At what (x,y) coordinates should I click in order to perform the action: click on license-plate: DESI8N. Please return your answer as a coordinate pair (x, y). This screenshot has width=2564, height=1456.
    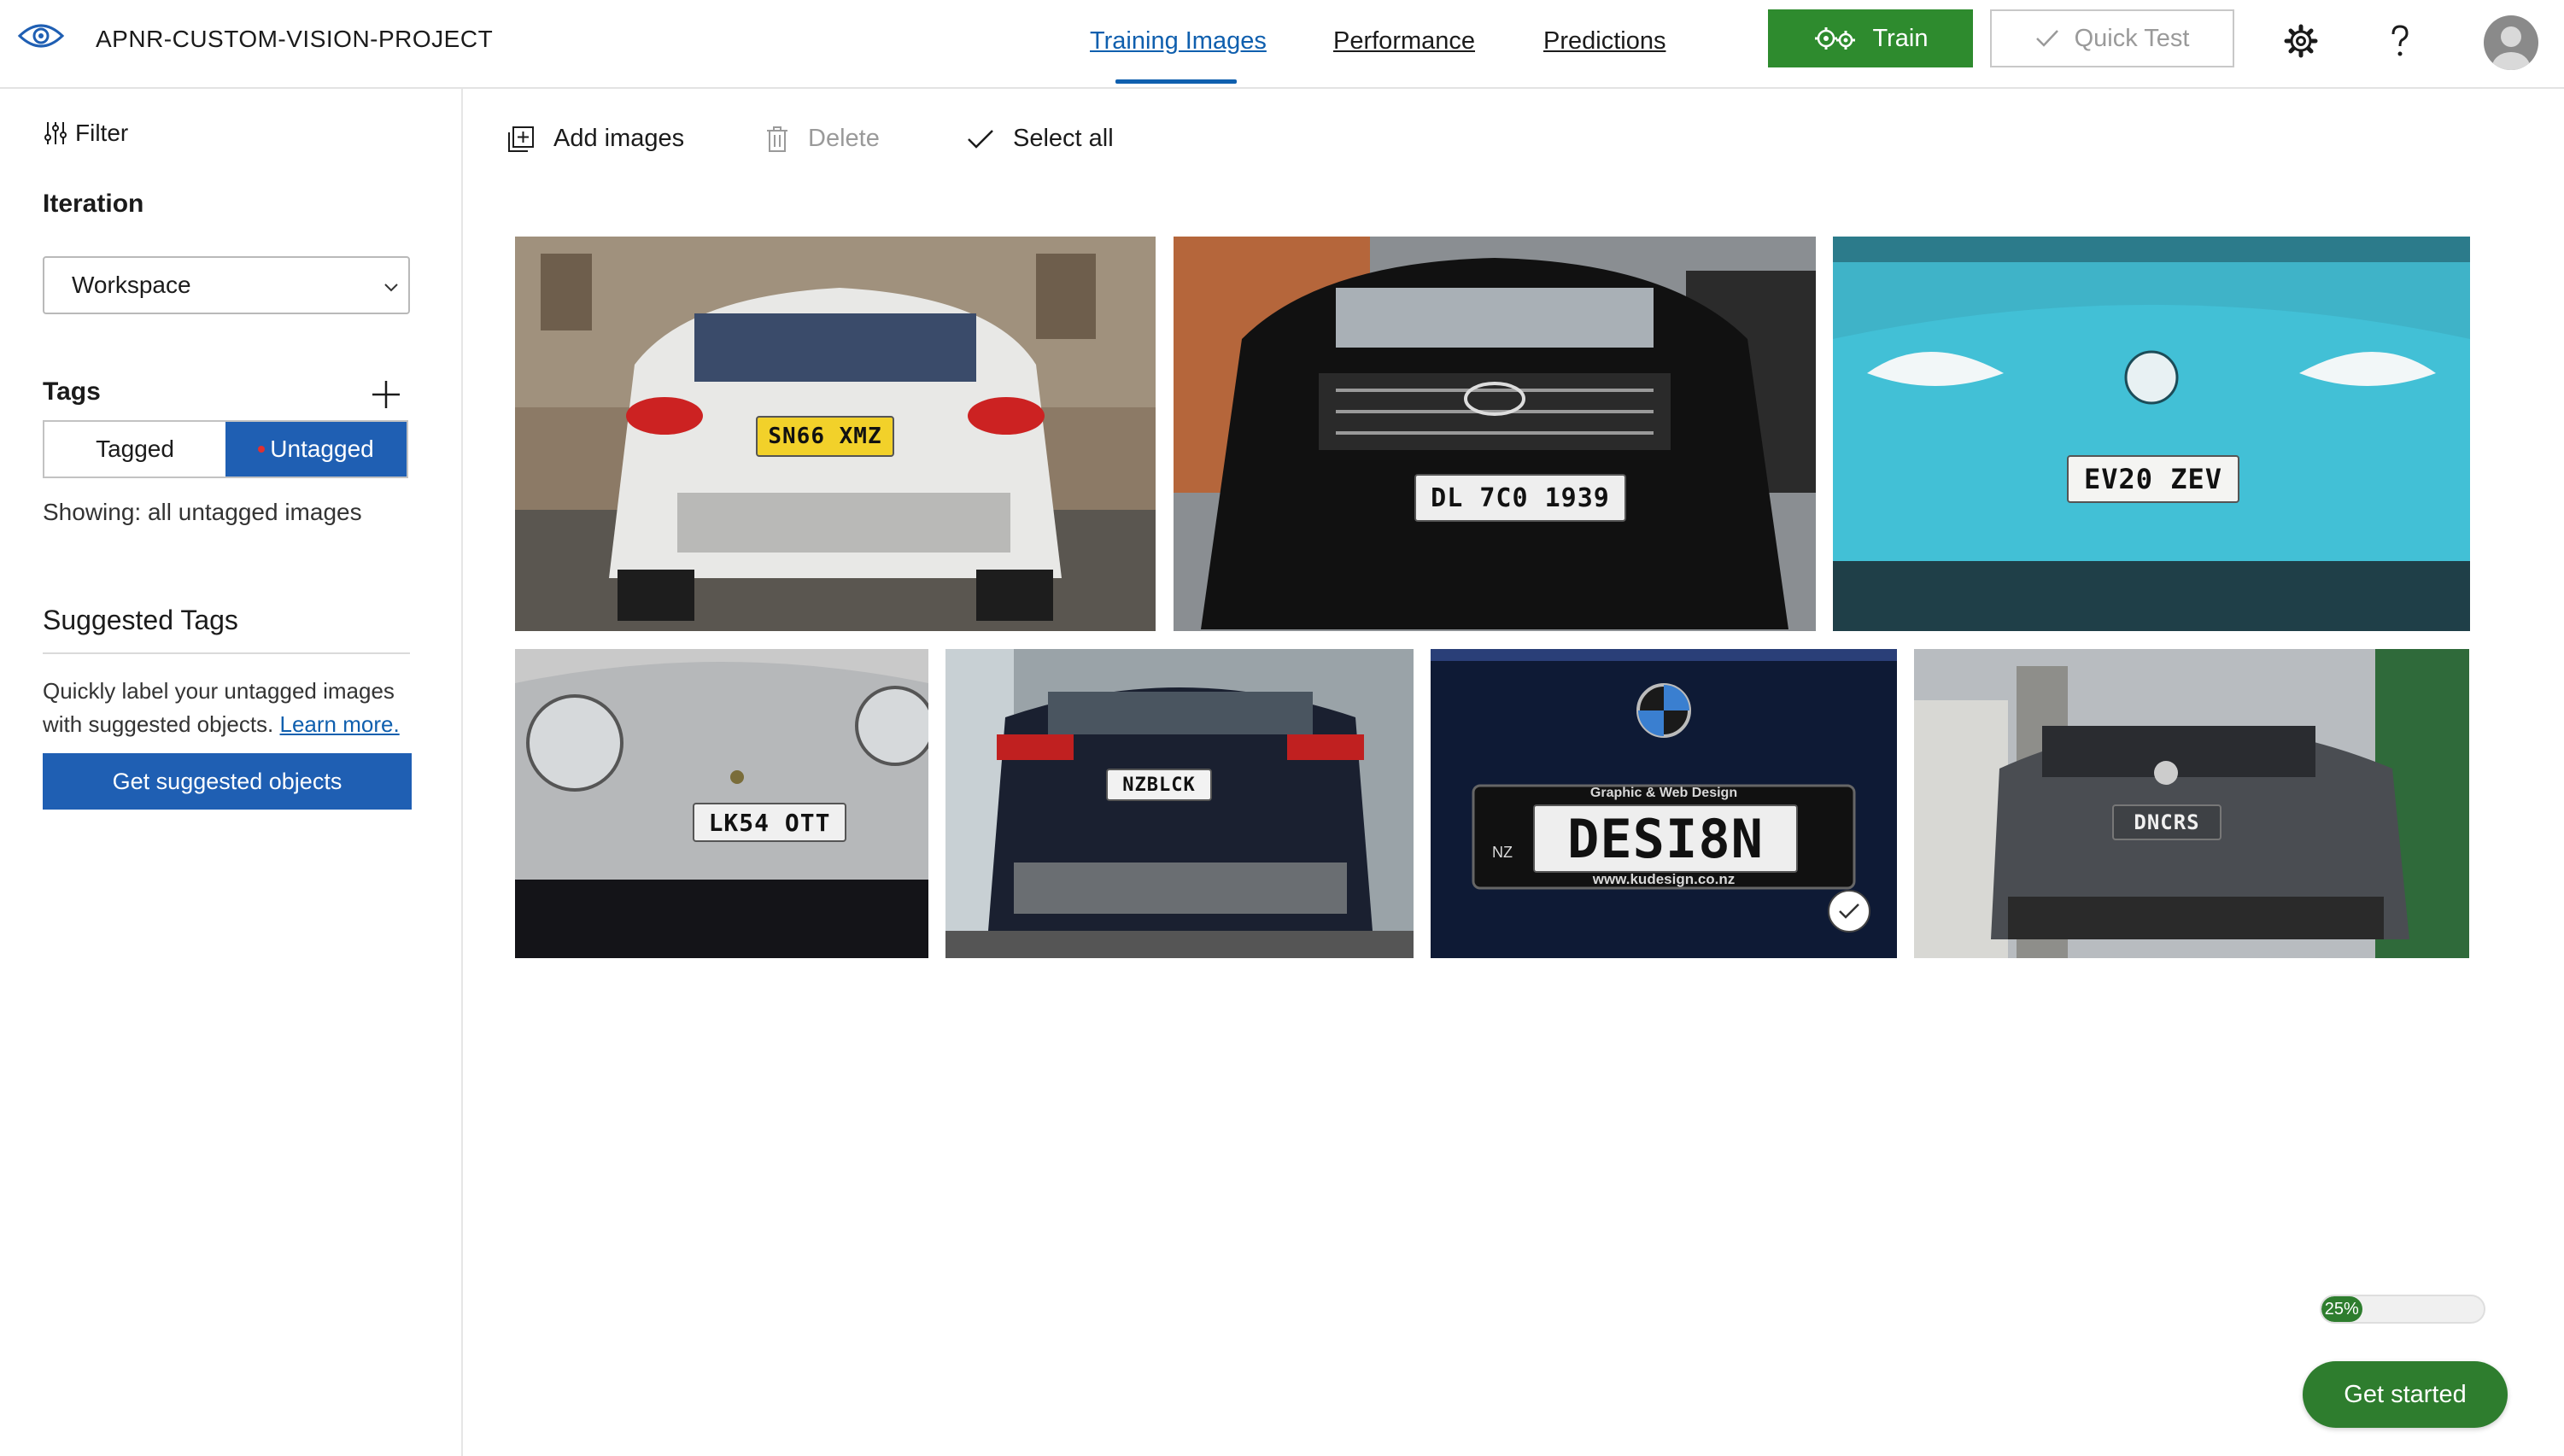
    Looking at the image, I should click on (1665, 838).